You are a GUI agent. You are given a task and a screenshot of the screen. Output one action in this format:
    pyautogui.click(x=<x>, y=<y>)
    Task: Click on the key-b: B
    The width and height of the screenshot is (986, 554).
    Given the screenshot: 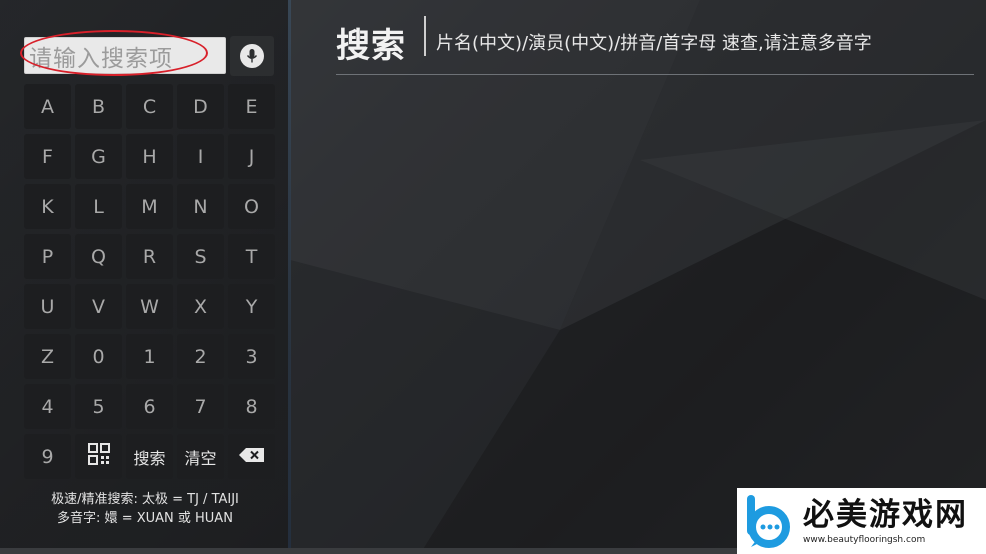 What is the action you would take?
    pyautogui.click(x=98, y=106)
    